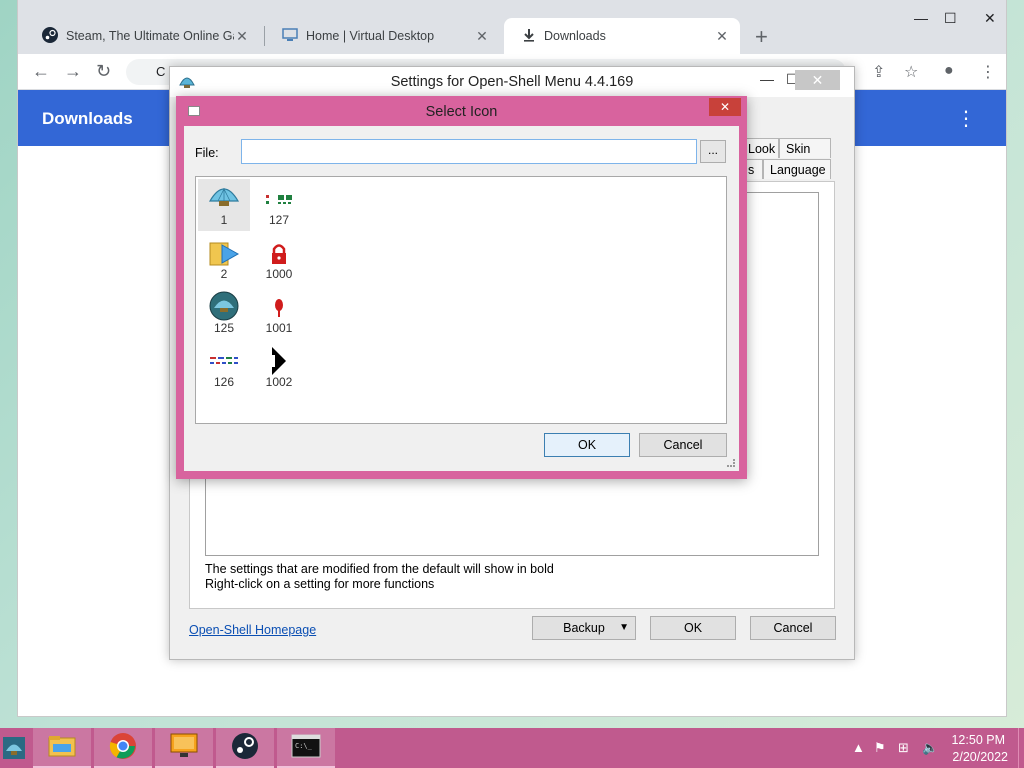  I want to click on icon-id-label: 1002, so click(279, 382).